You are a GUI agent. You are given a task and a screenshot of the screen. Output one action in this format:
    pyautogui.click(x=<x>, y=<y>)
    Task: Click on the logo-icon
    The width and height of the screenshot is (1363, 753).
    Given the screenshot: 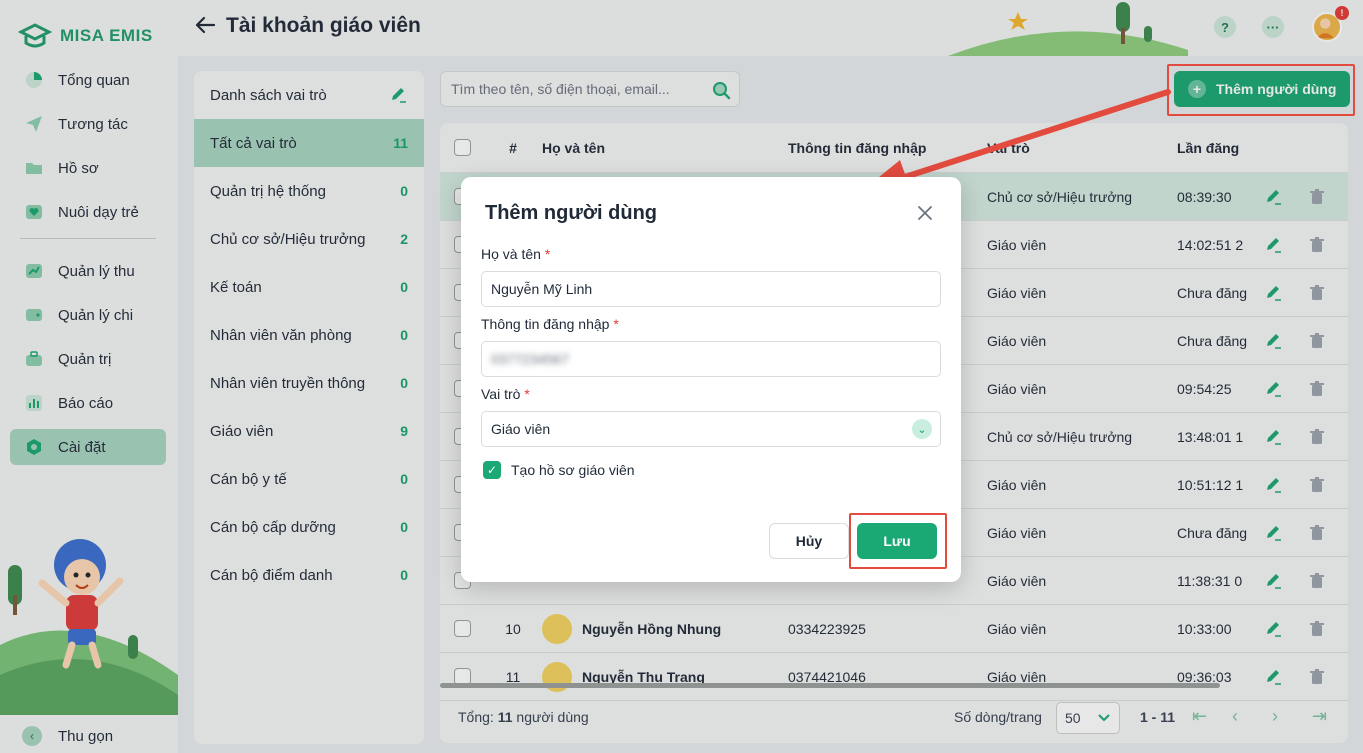 What is the action you would take?
    pyautogui.click(x=35, y=35)
    